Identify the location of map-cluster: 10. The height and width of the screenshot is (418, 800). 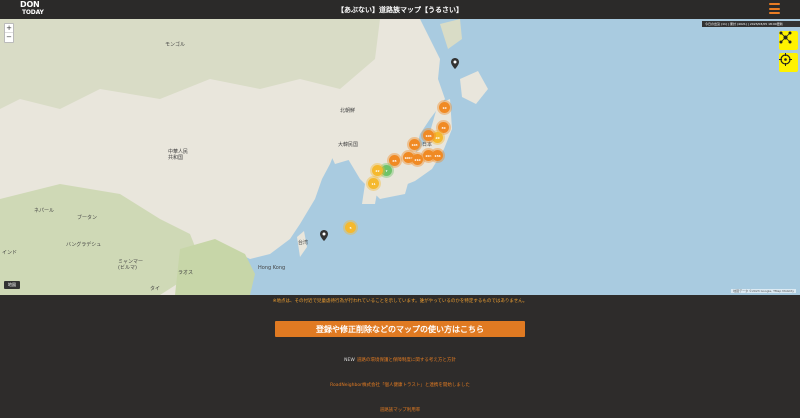
(444, 107).